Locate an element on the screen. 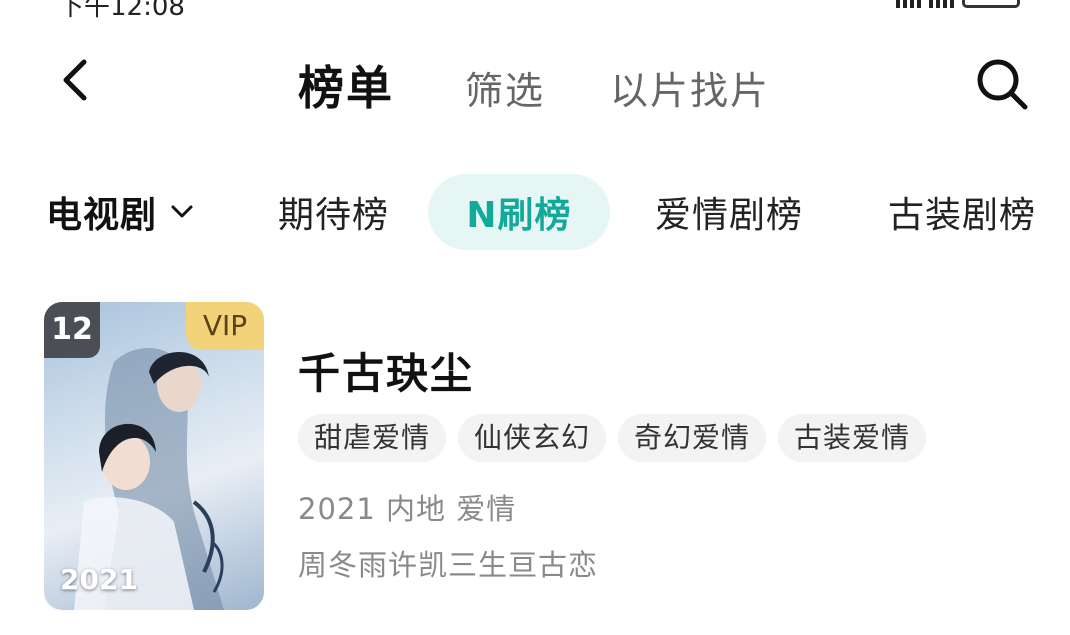  tab-ranking: 榜单 is located at coordinates (346, 85).